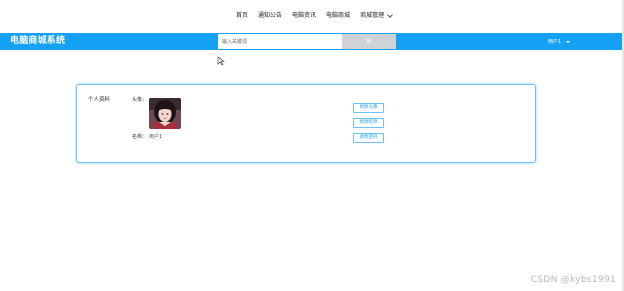  I want to click on nickname-value: 用户1, so click(156, 137).